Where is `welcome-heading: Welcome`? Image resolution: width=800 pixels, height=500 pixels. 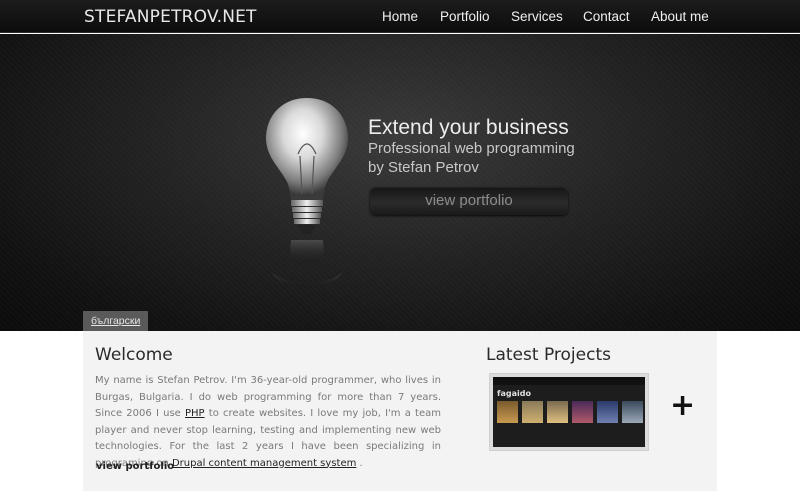
welcome-heading: Welcome is located at coordinates (134, 355).